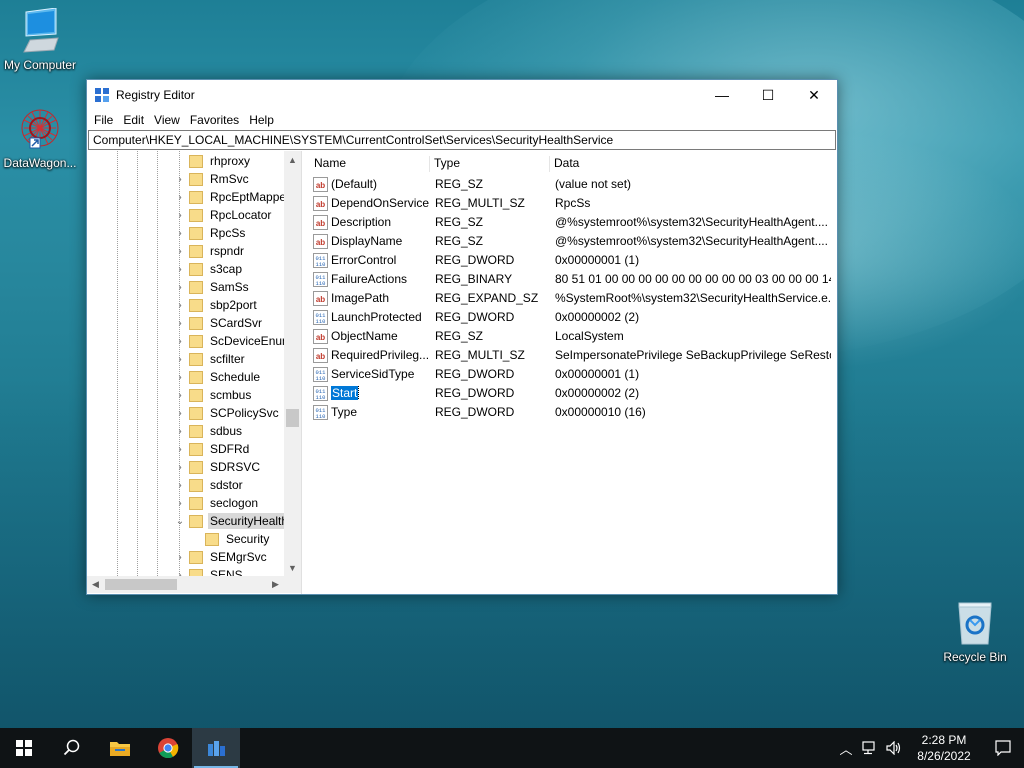  What do you see at coordinates (572, 412) in the screenshot?
I see `value-row: 011 110 Type REG_DWORD 0x00000010 (16)` at bounding box center [572, 412].